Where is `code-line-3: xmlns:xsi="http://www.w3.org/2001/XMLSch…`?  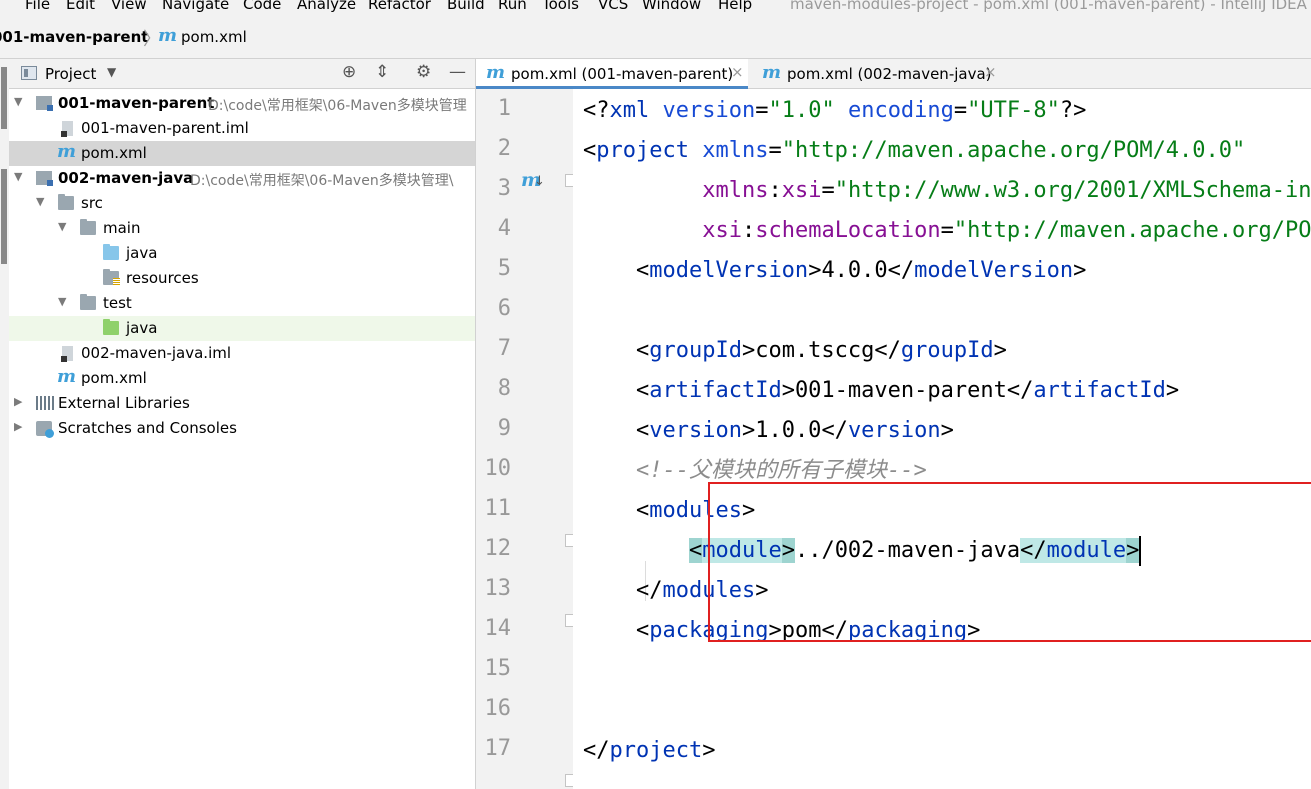
code-line-3: xmlns:xsi="http://www.w3.org/2001/XMLSch… is located at coordinates (1006, 190).